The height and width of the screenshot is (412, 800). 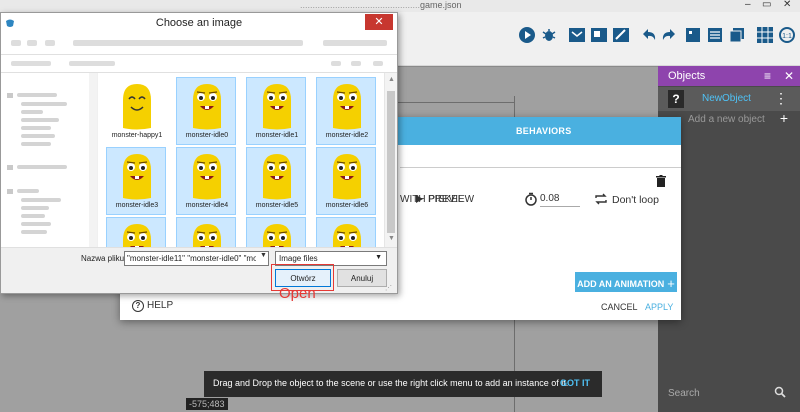 What do you see at coordinates (207, 135) in the screenshot?
I see `file-name: monster-idle0` at bounding box center [207, 135].